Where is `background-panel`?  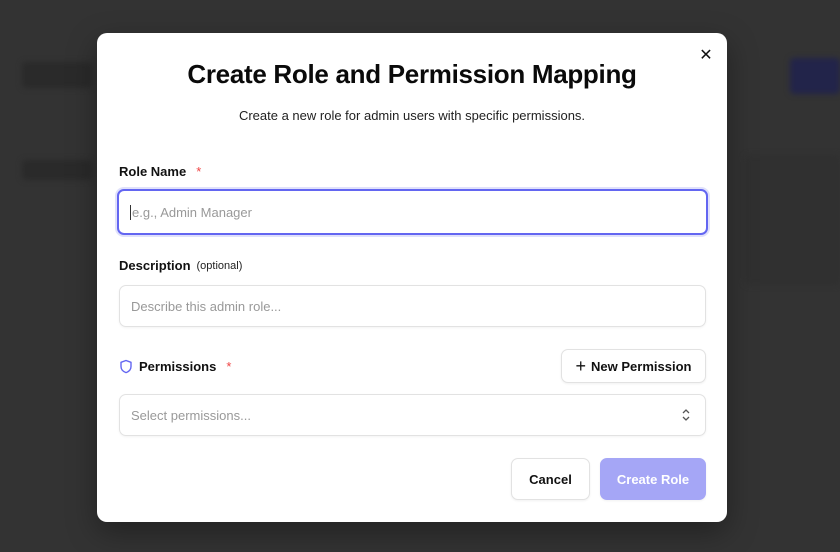
background-panel is located at coordinates (792, 220).